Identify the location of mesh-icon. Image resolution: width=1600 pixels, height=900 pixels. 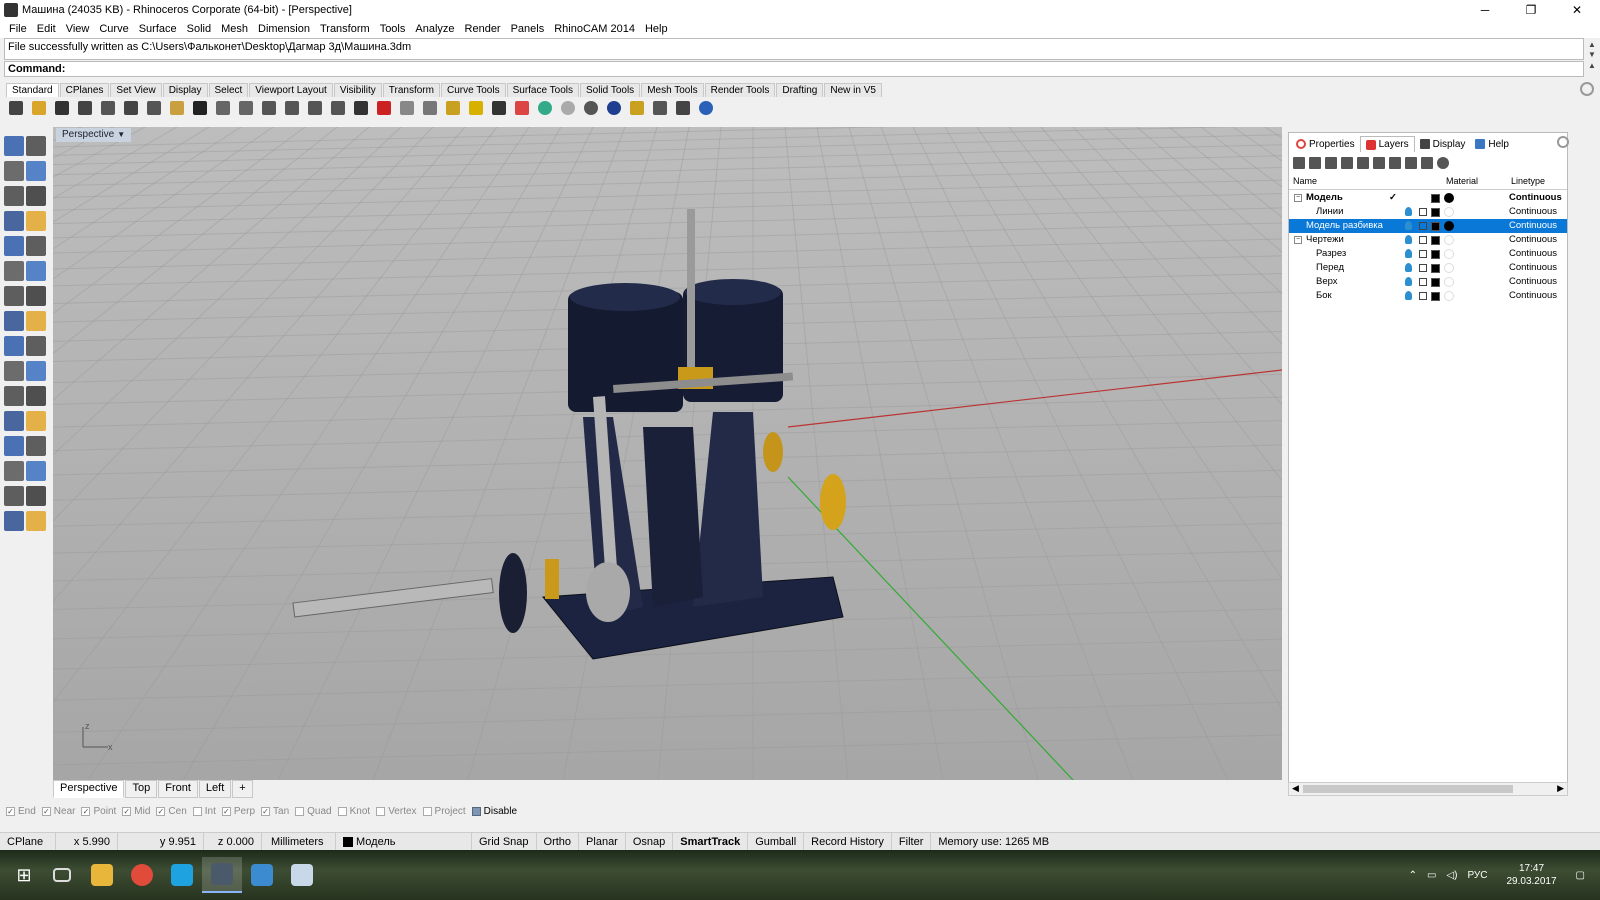
(14, 346).